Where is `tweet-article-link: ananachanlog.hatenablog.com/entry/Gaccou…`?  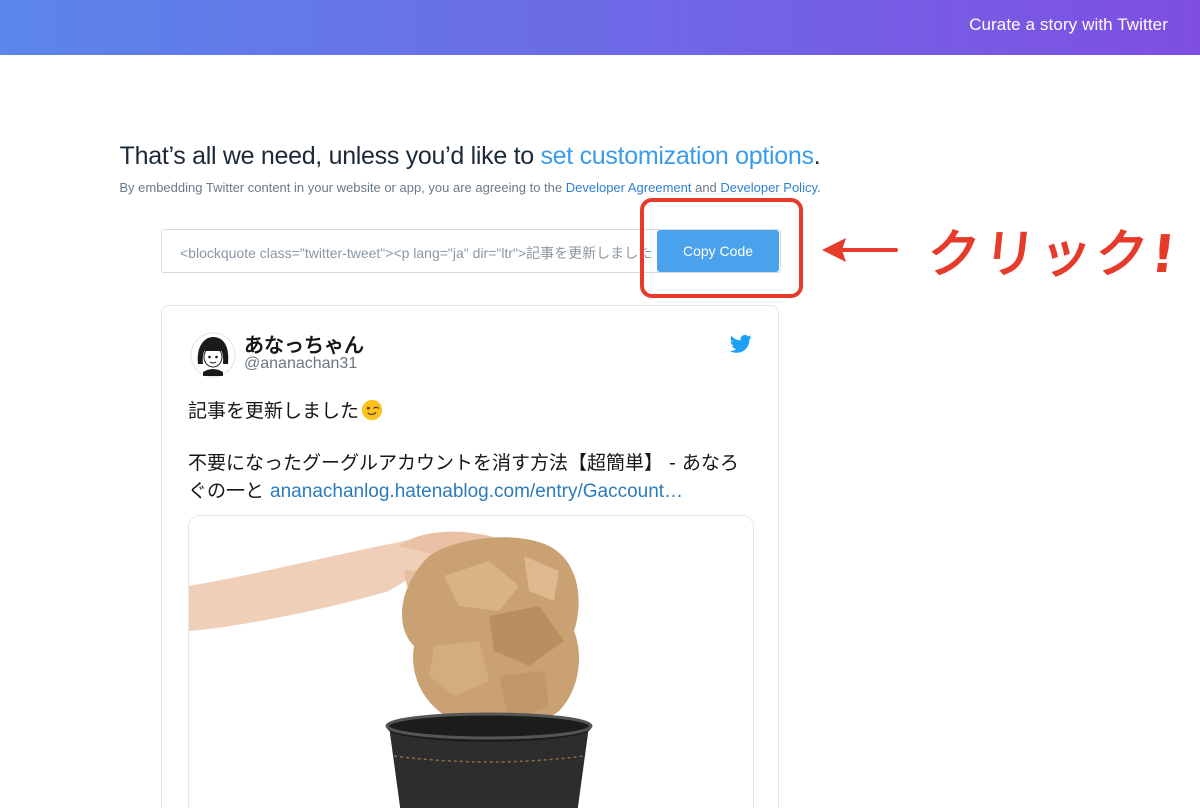 tweet-article-link: ananachanlog.hatenablog.com/entry/Gaccou… is located at coordinates (476, 491).